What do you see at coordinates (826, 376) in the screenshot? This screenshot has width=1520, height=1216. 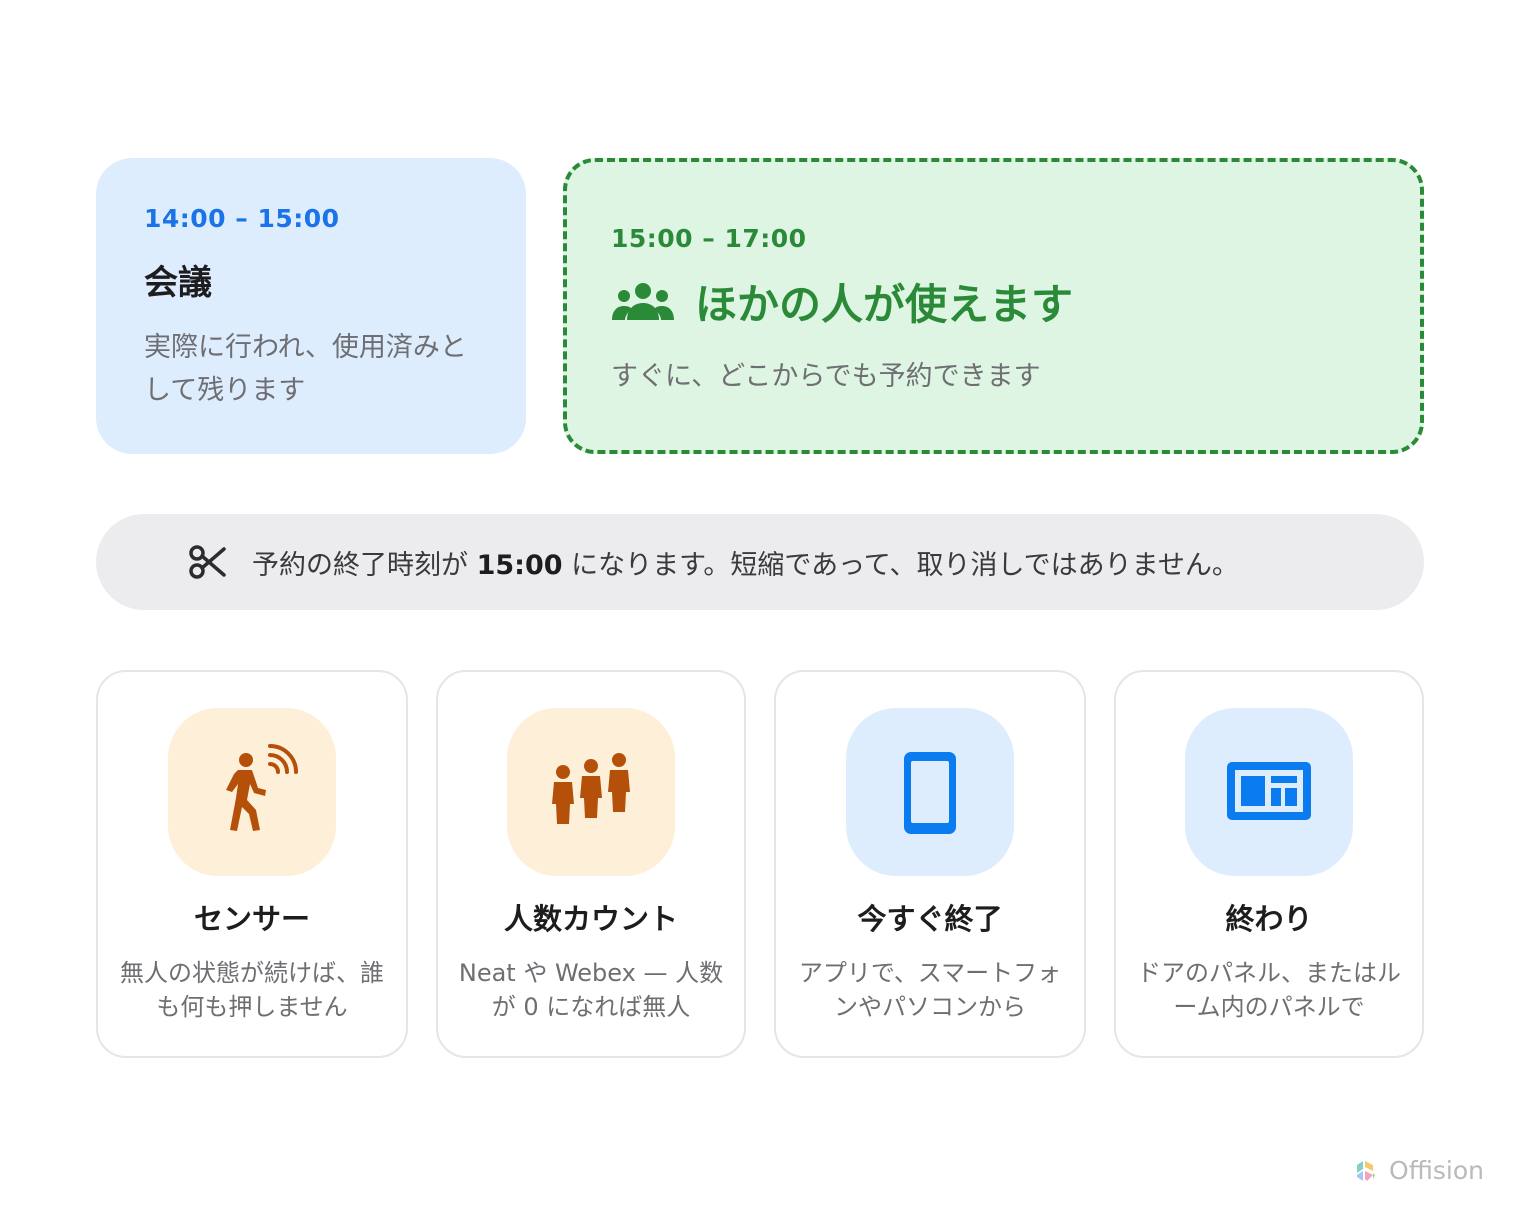 I see `freed-slot-description: すぐに、どこからでも予約できます` at bounding box center [826, 376].